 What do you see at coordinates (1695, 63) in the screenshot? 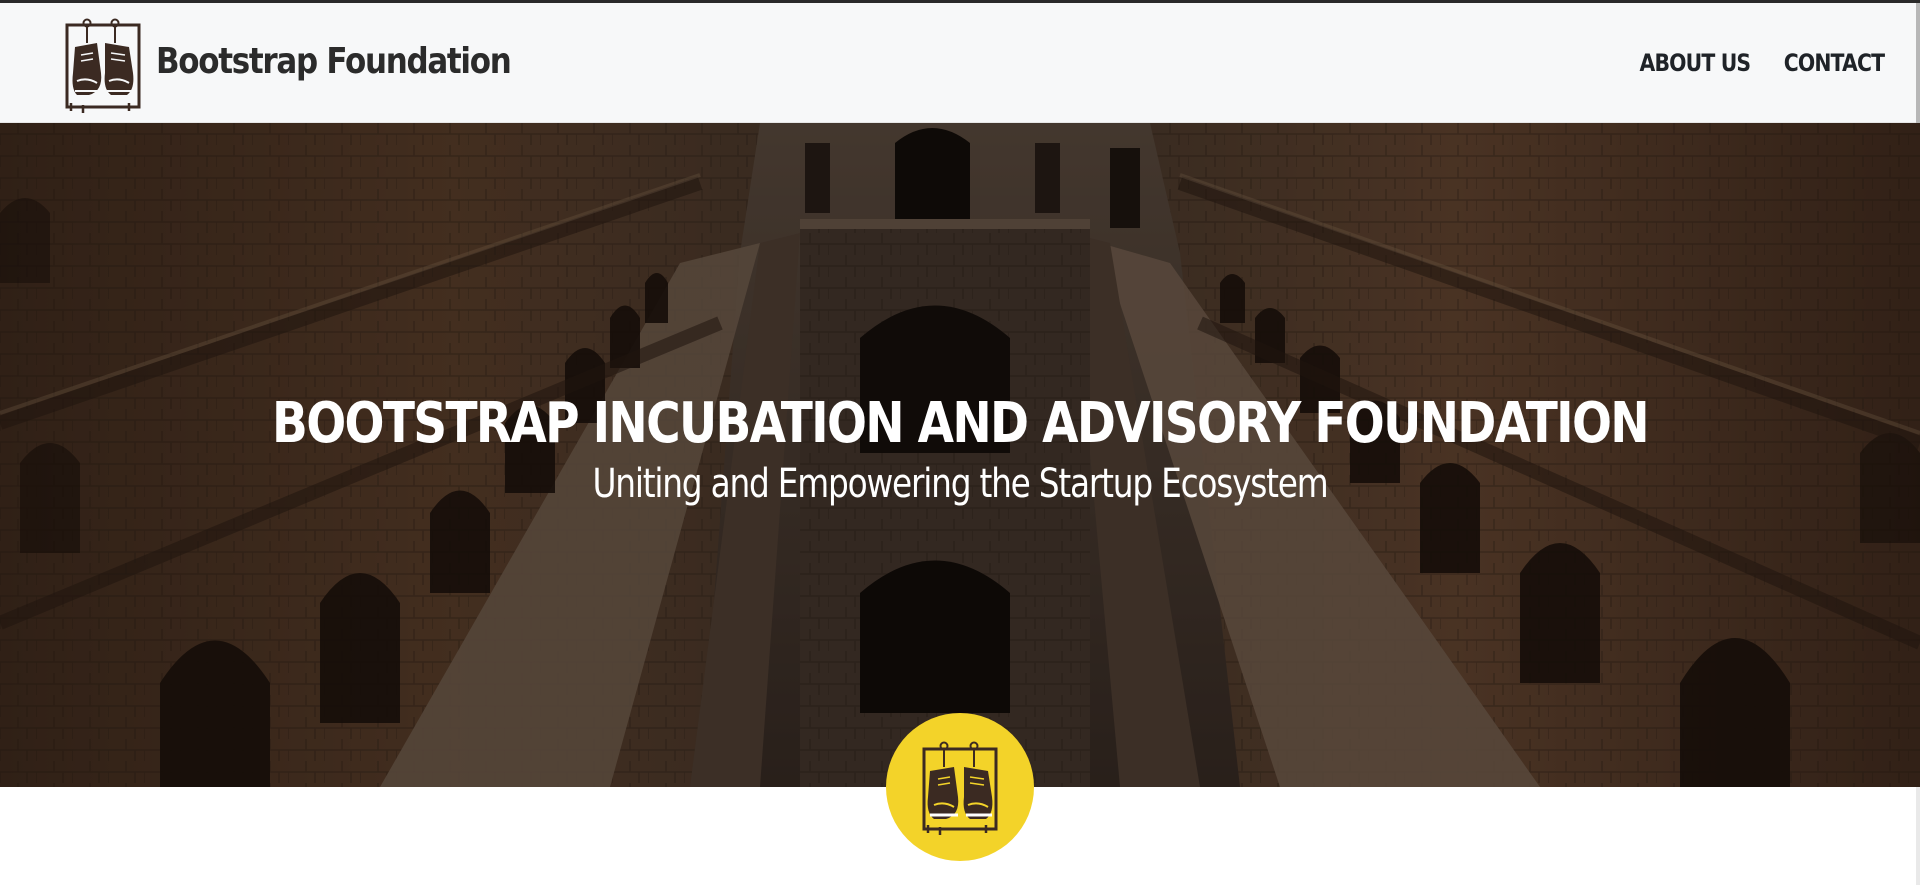
I see `nav-about-us: ABOUT US` at bounding box center [1695, 63].